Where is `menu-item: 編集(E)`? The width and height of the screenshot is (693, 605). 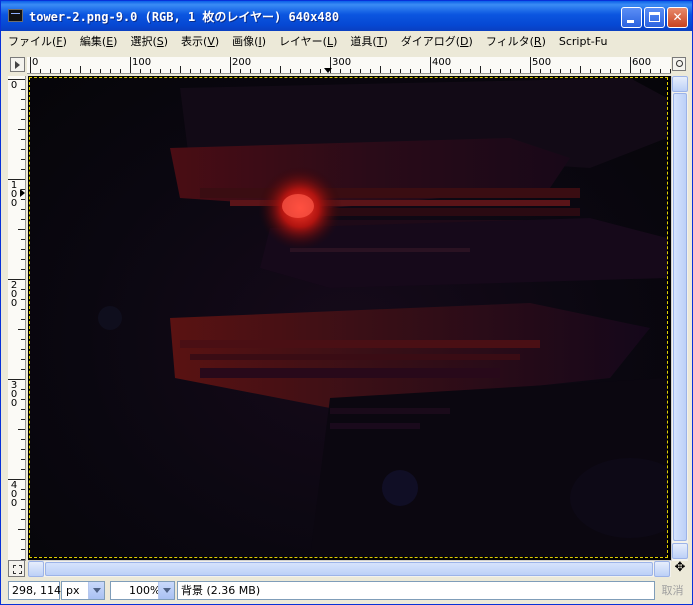 menu-item: 編集(E) is located at coordinates (99, 41).